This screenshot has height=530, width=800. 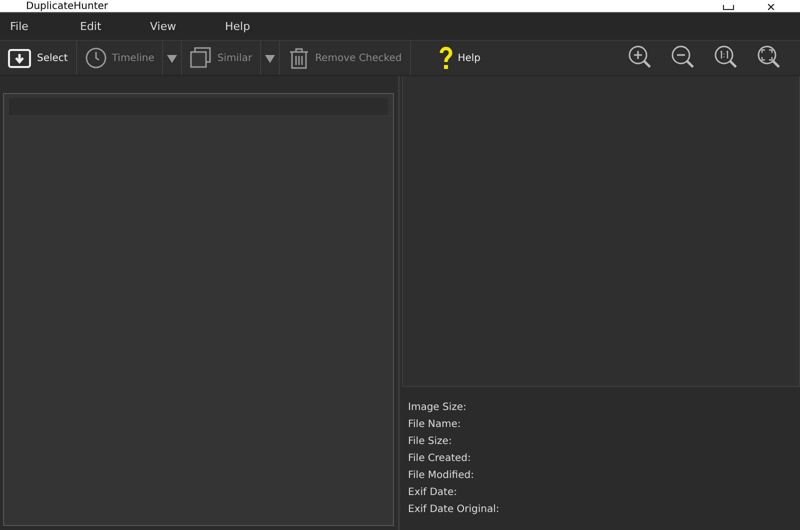 I want to click on maximize-icon, so click(x=728, y=7).